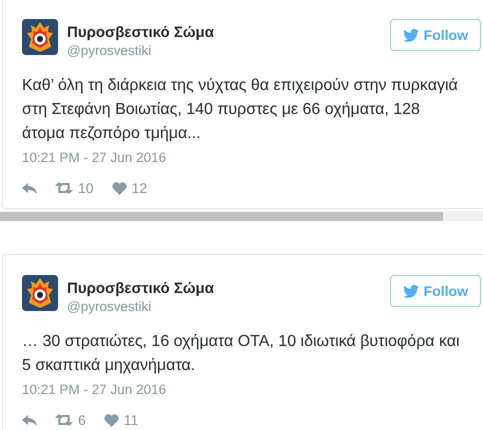 The image size is (483, 430). What do you see at coordinates (86, 188) in the screenshot?
I see `retweet-count: 10` at bounding box center [86, 188].